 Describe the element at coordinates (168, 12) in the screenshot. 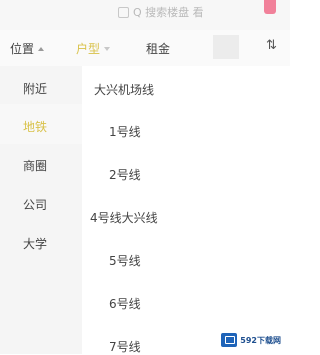

I see `search-hint-text: Q 搜索楼盘 看` at that location.